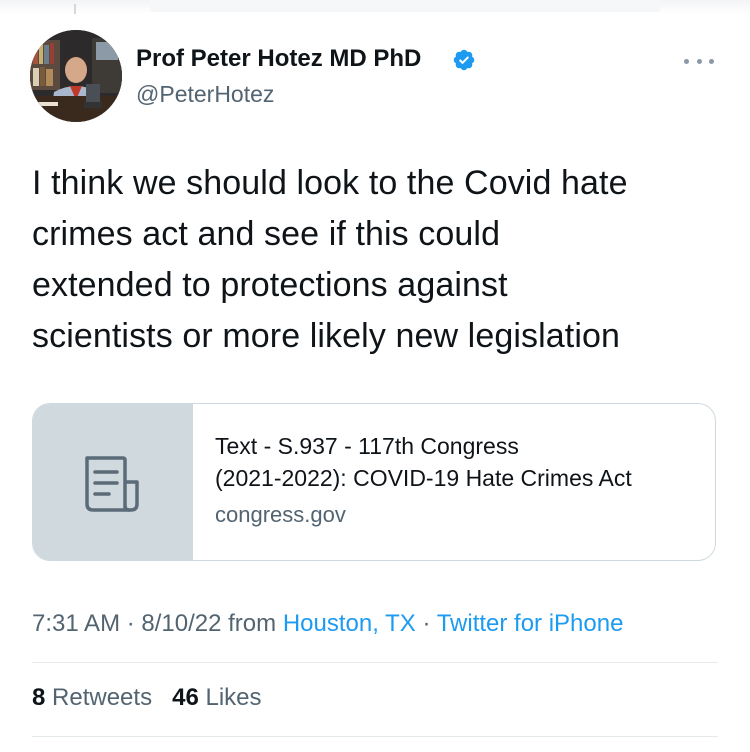 Image resolution: width=750 pixels, height=752 pixels. Describe the element at coordinates (699, 61) in the screenshot. I see `more-options-icon` at that location.